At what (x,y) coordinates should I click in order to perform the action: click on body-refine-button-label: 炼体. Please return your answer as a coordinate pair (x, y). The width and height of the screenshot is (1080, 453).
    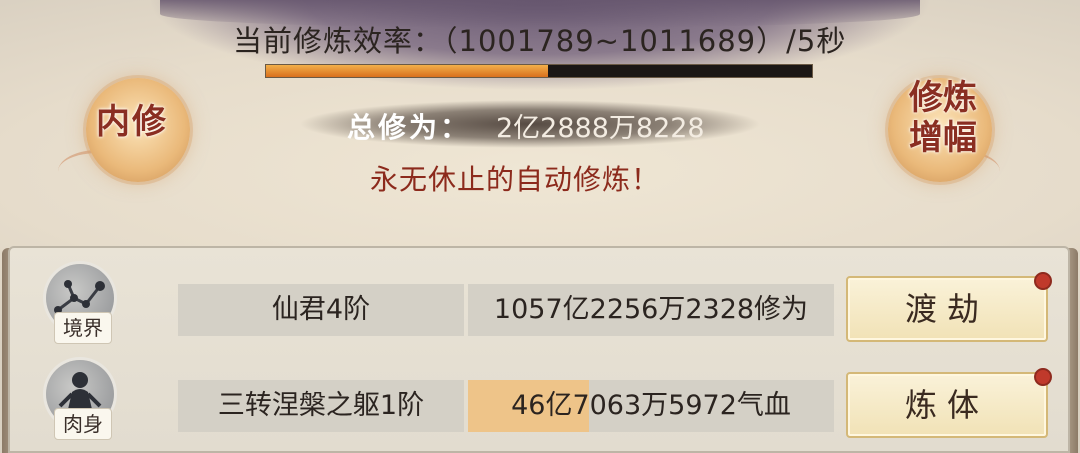
    Looking at the image, I should click on (946, 405).